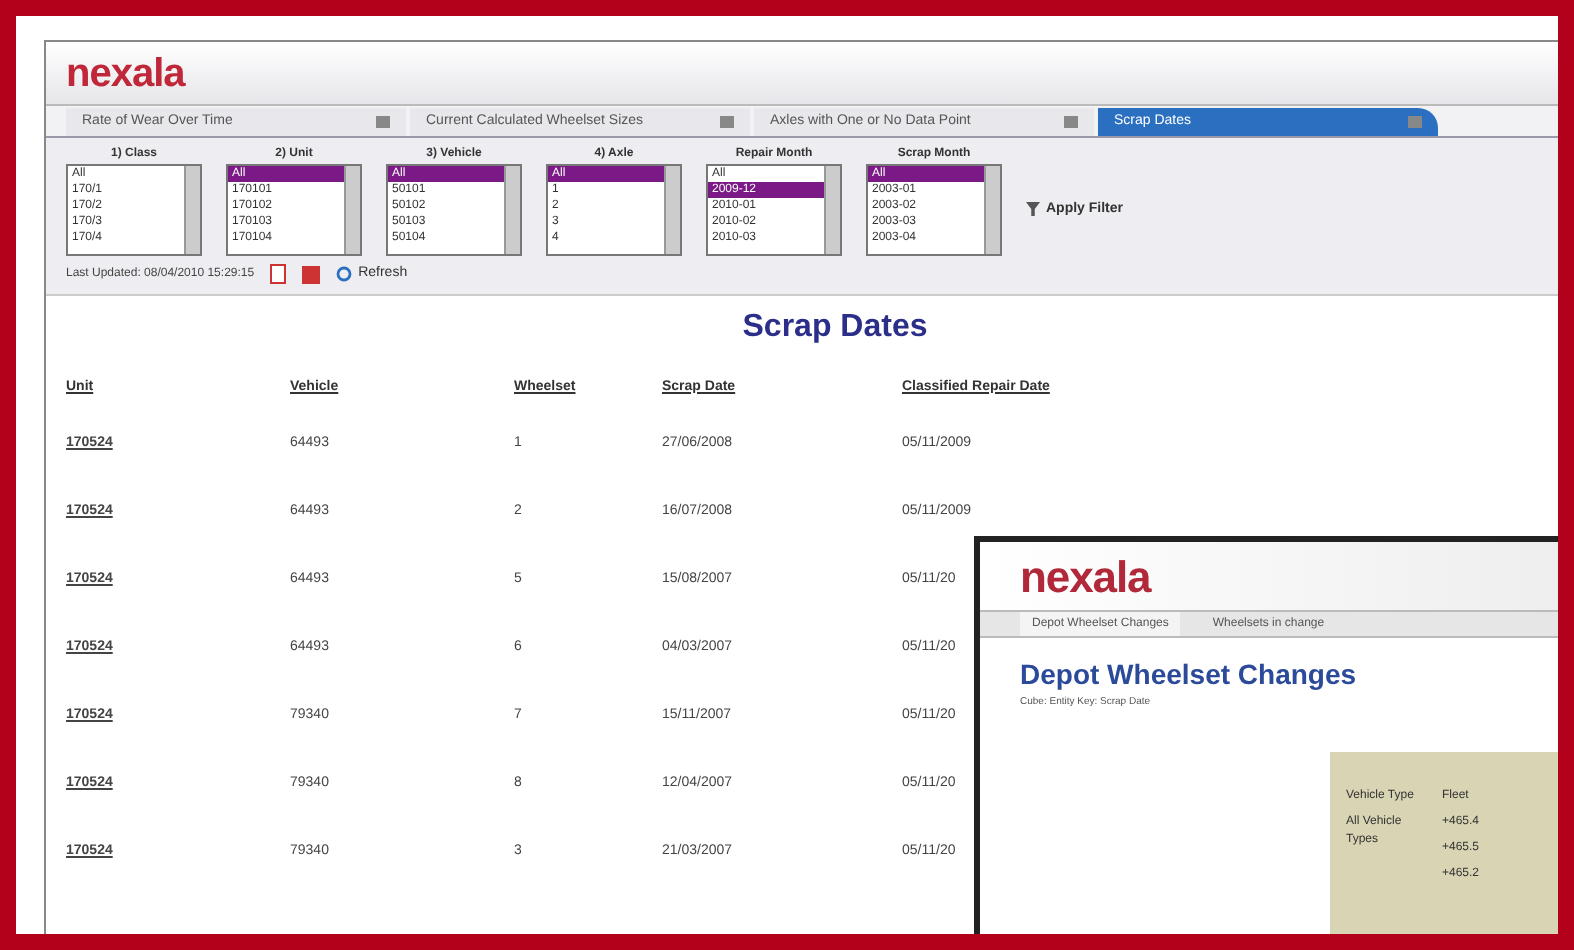 This screenshot has width=1574, height=950. Describe the element at coordinates (835, 327) in the screenshot. I see `report-title: Scrap Dates` at that location.